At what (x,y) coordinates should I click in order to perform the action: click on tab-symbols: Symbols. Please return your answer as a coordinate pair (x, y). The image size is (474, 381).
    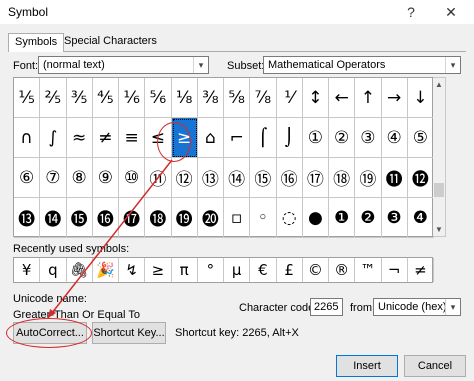
    Looking at the image, I should click on (36, 42).